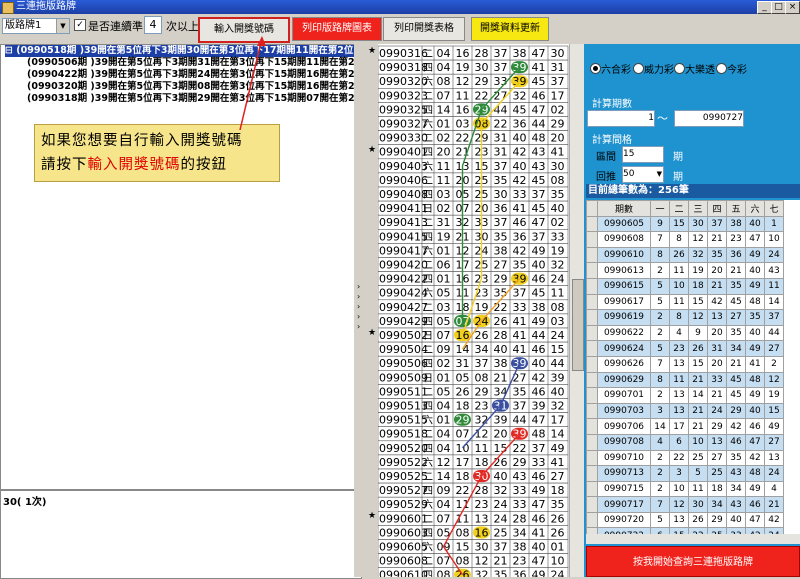  I want to click on table-row: 0990605 9 15 30 37 38 40 1, so click(685, 224).